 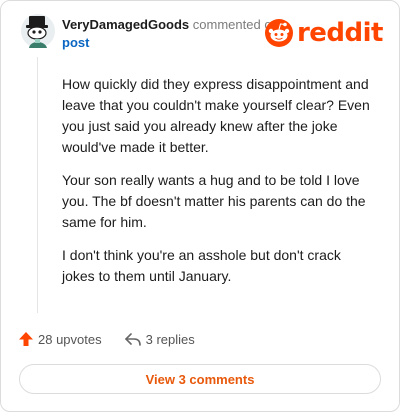 I want to click on reddit-wordmark: reddit, so click(x=340, y=33).